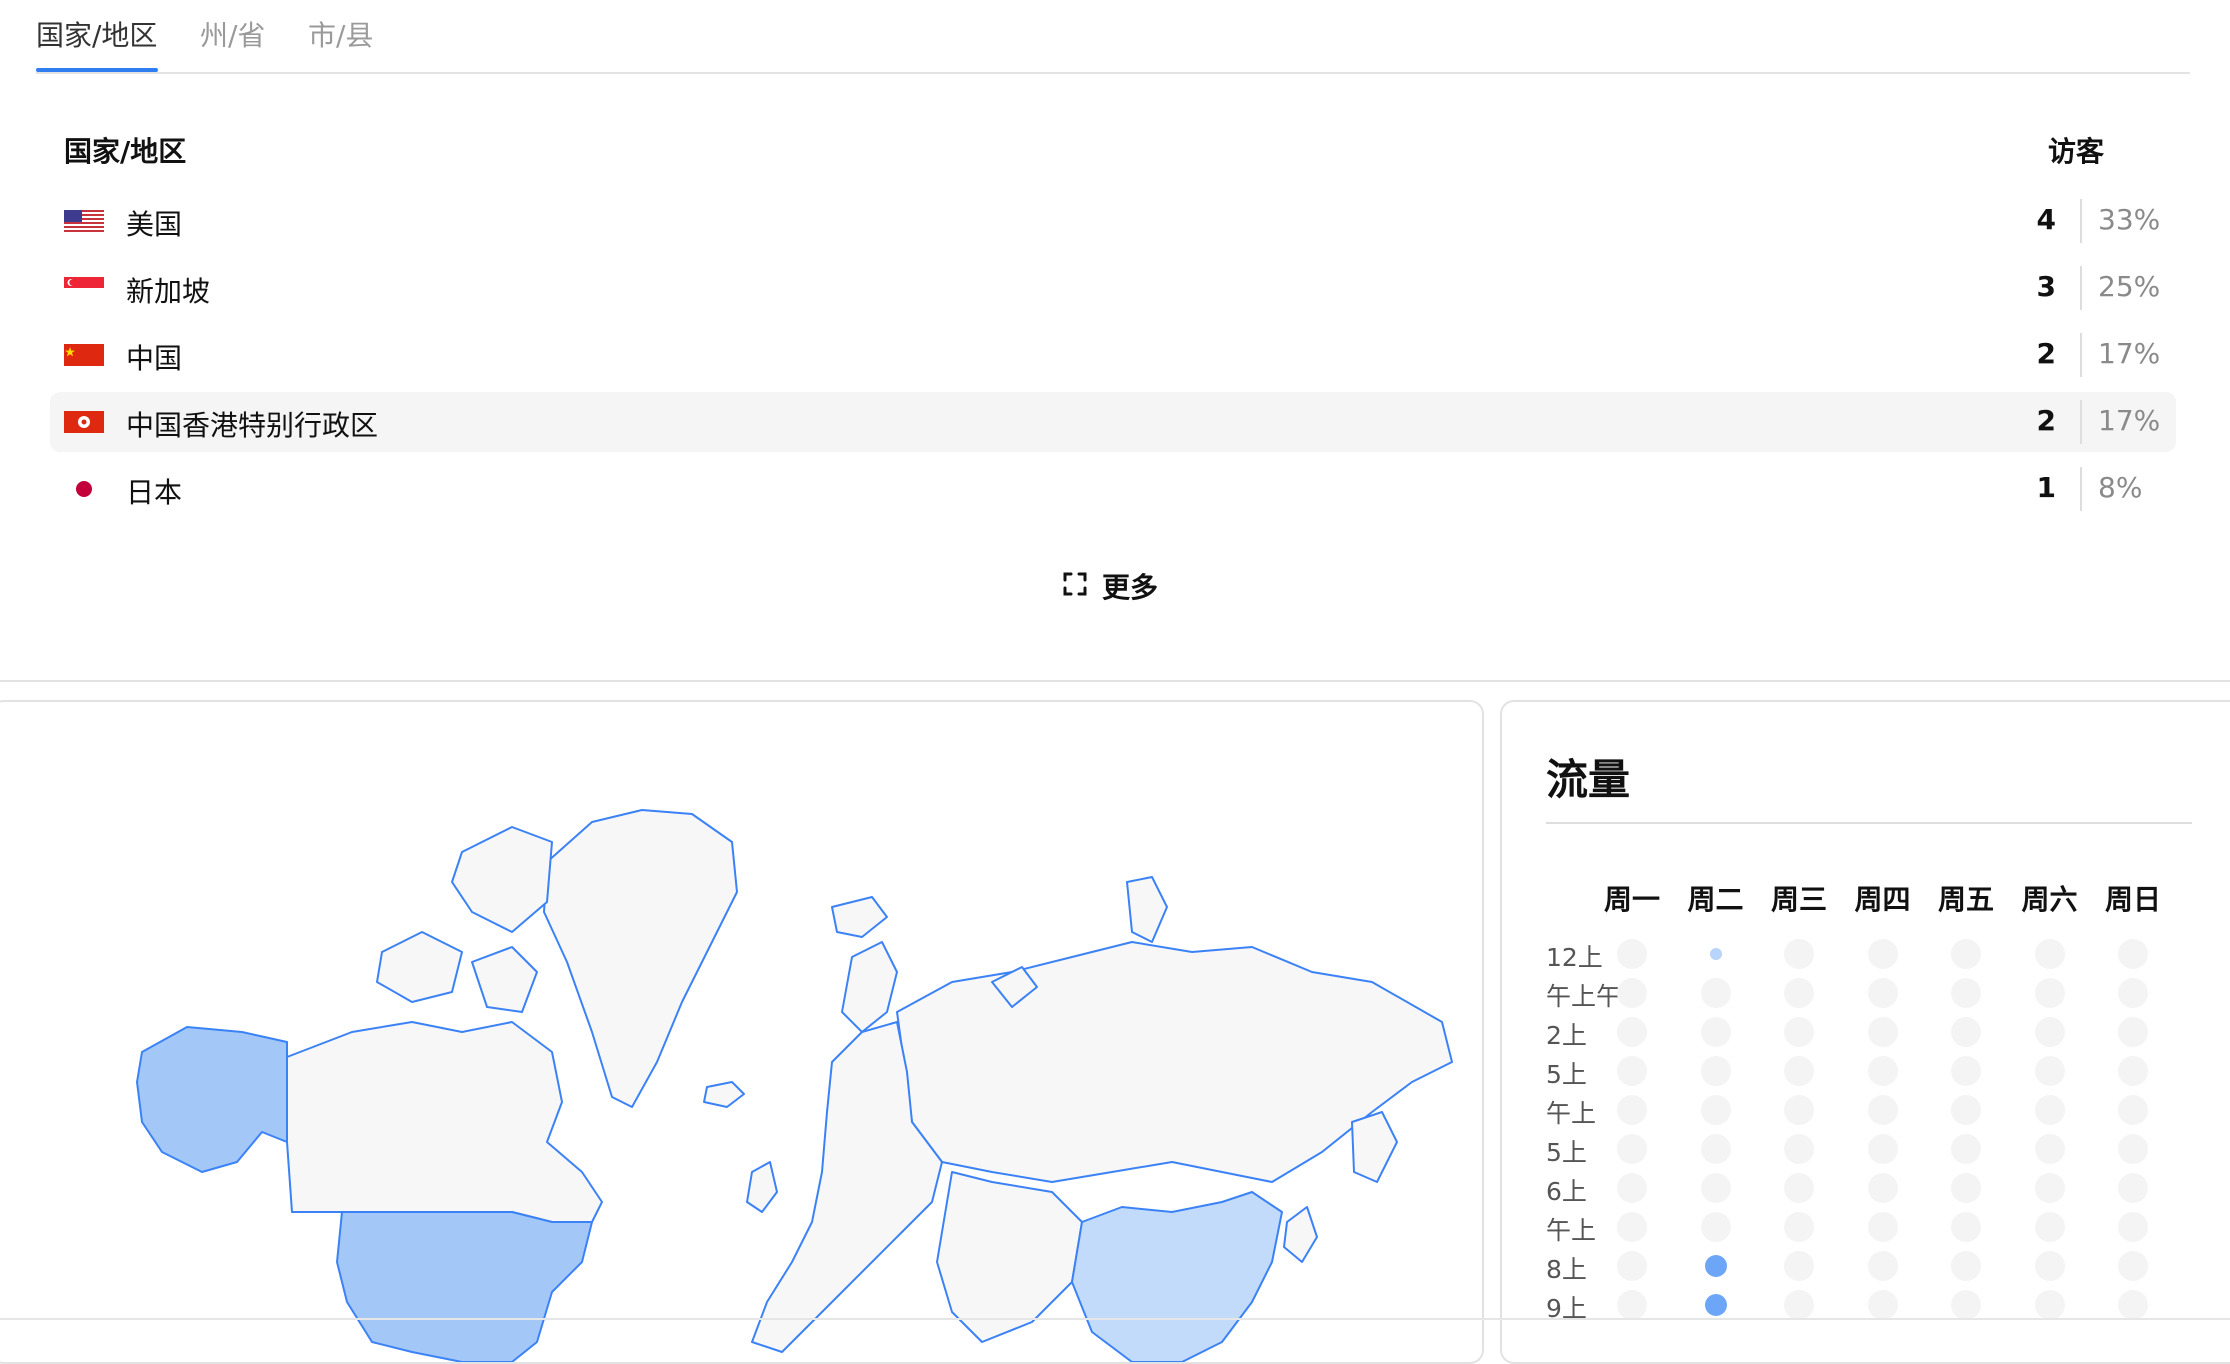  Describe the element at coordinates (1113, 288) in the screenshot. I see `table-row: 新加坡 3 25%` at that location.